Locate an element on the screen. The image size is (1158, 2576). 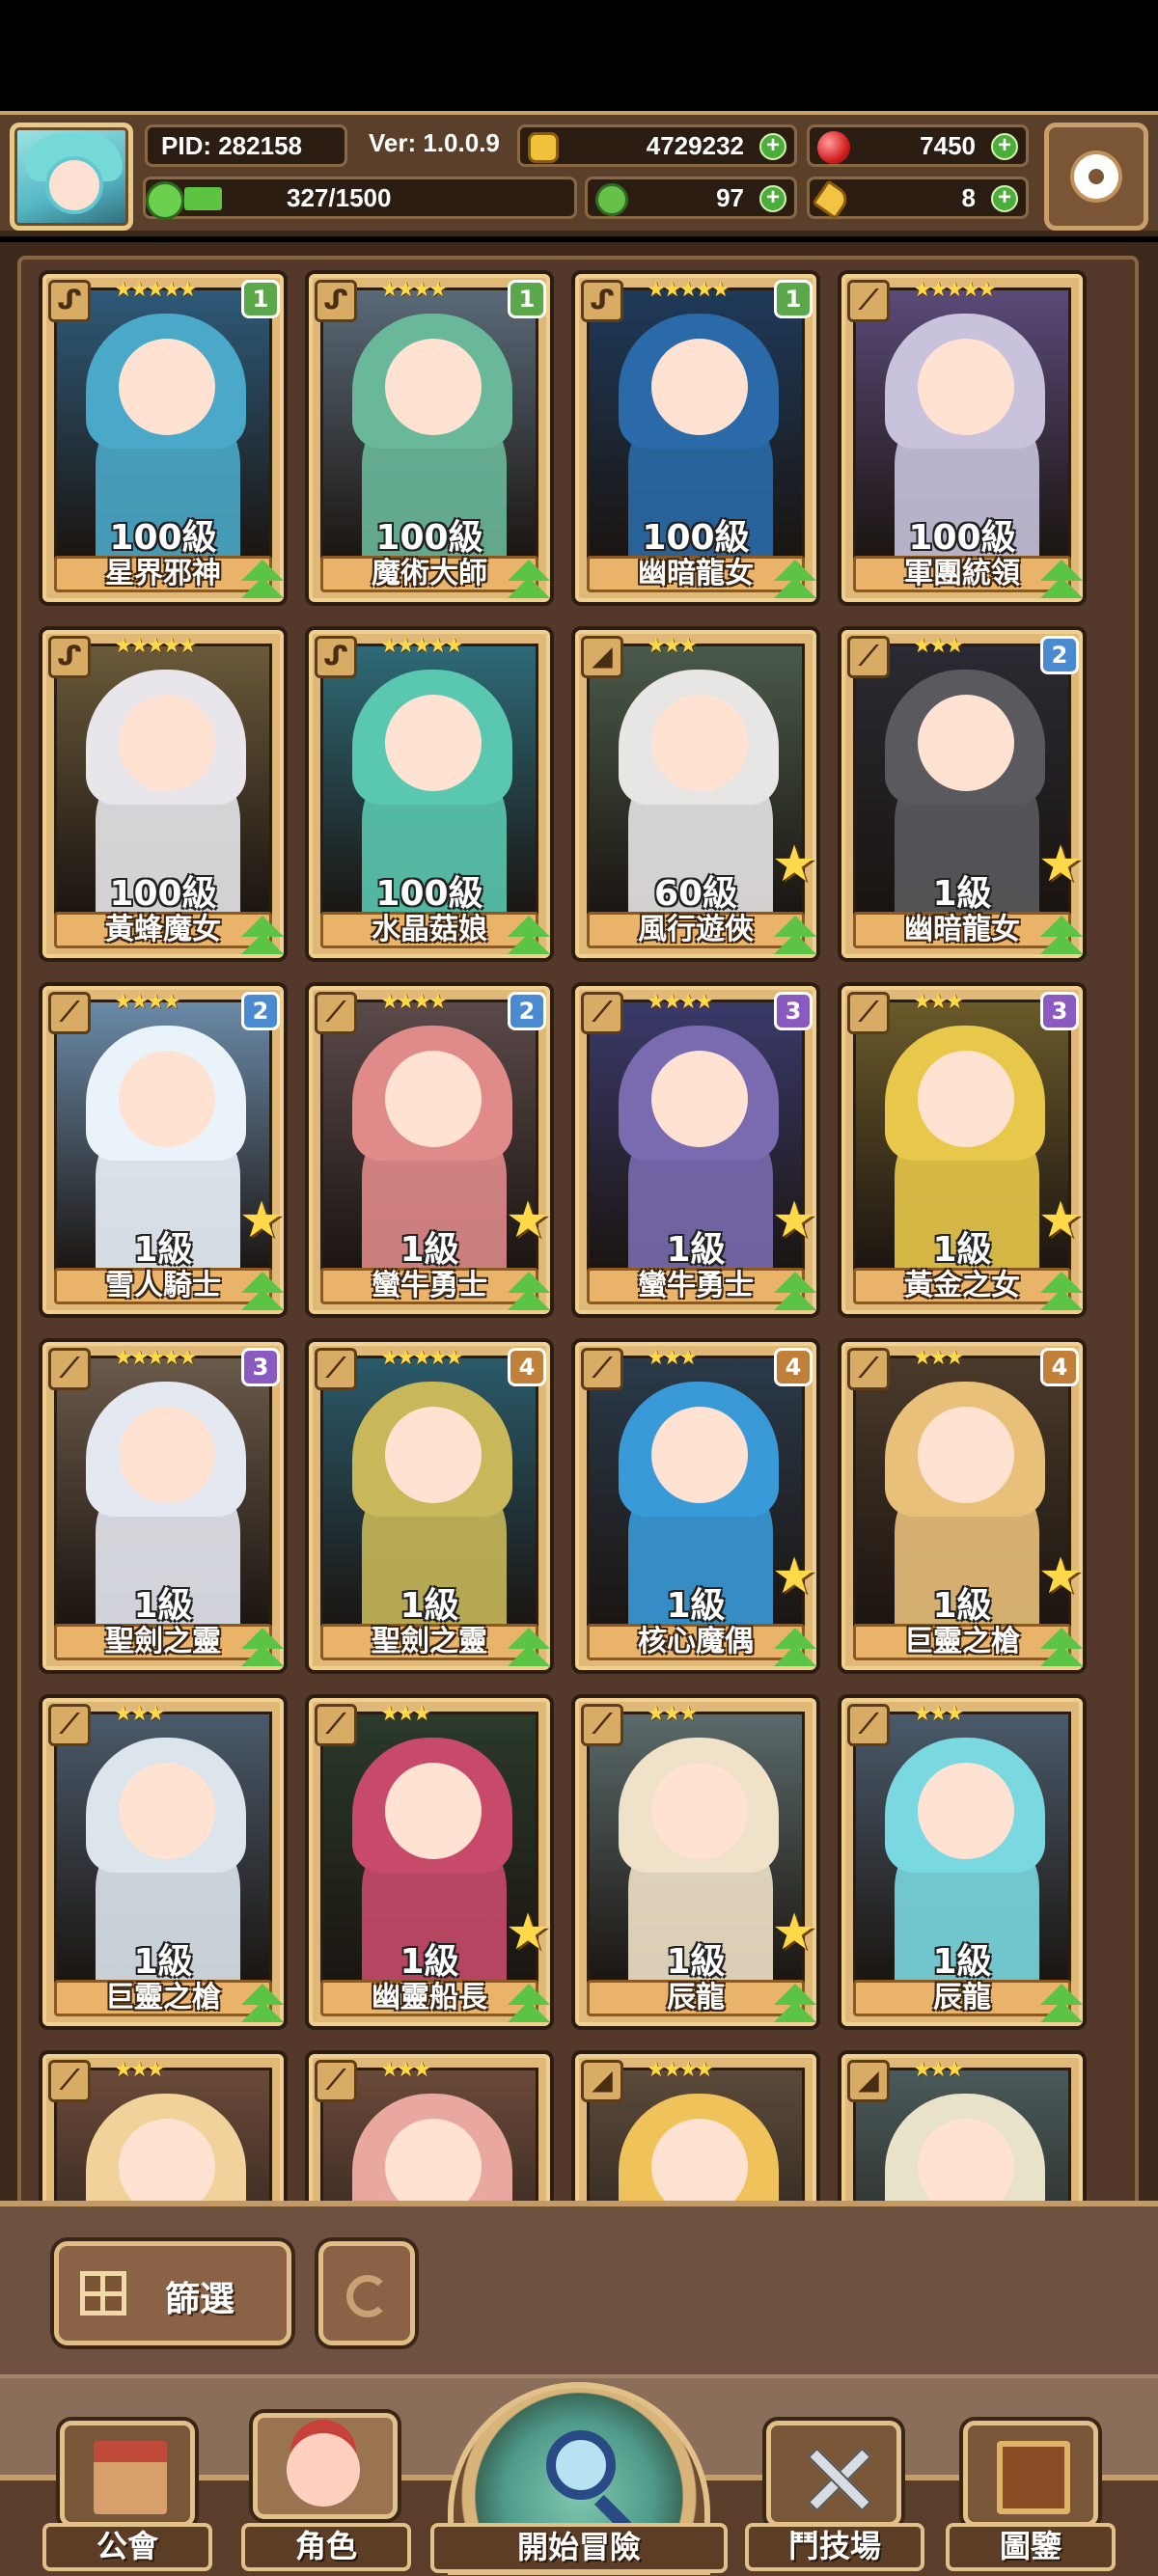
character-card: ᔑ ★★★★★ 1 100級 幽暗龍女 is located at coordinates (695, 438).